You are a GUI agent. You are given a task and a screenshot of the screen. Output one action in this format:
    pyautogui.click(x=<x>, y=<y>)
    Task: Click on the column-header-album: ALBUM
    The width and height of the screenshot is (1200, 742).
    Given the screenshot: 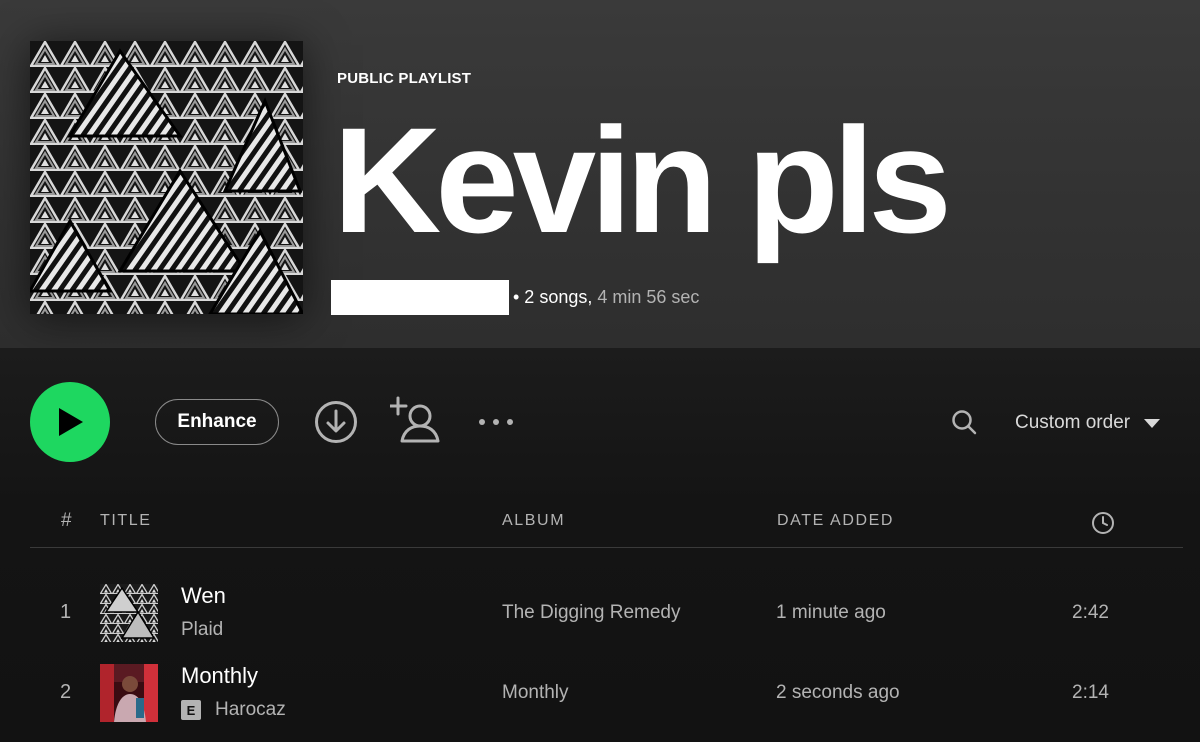 What is the action you would take?
    pyautogui.click(x=533, y=521)
    